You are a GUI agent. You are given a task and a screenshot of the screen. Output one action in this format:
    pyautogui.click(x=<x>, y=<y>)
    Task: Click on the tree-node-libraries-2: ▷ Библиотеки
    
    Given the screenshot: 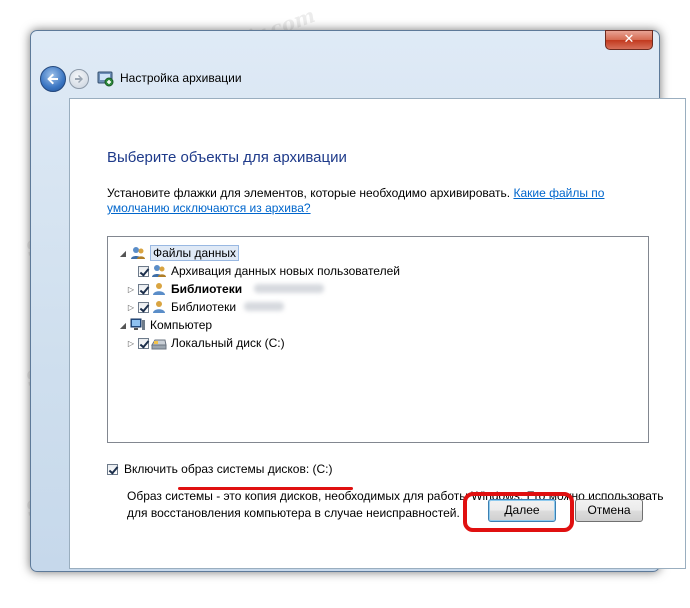 What is the action you would take?
    pyautogui.click(x=205, y=307)
    